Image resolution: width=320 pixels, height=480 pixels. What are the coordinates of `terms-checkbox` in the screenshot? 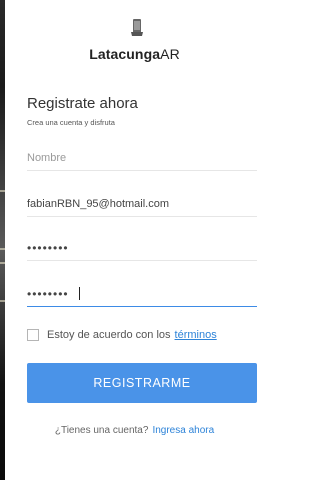 It's located at (33, 335).